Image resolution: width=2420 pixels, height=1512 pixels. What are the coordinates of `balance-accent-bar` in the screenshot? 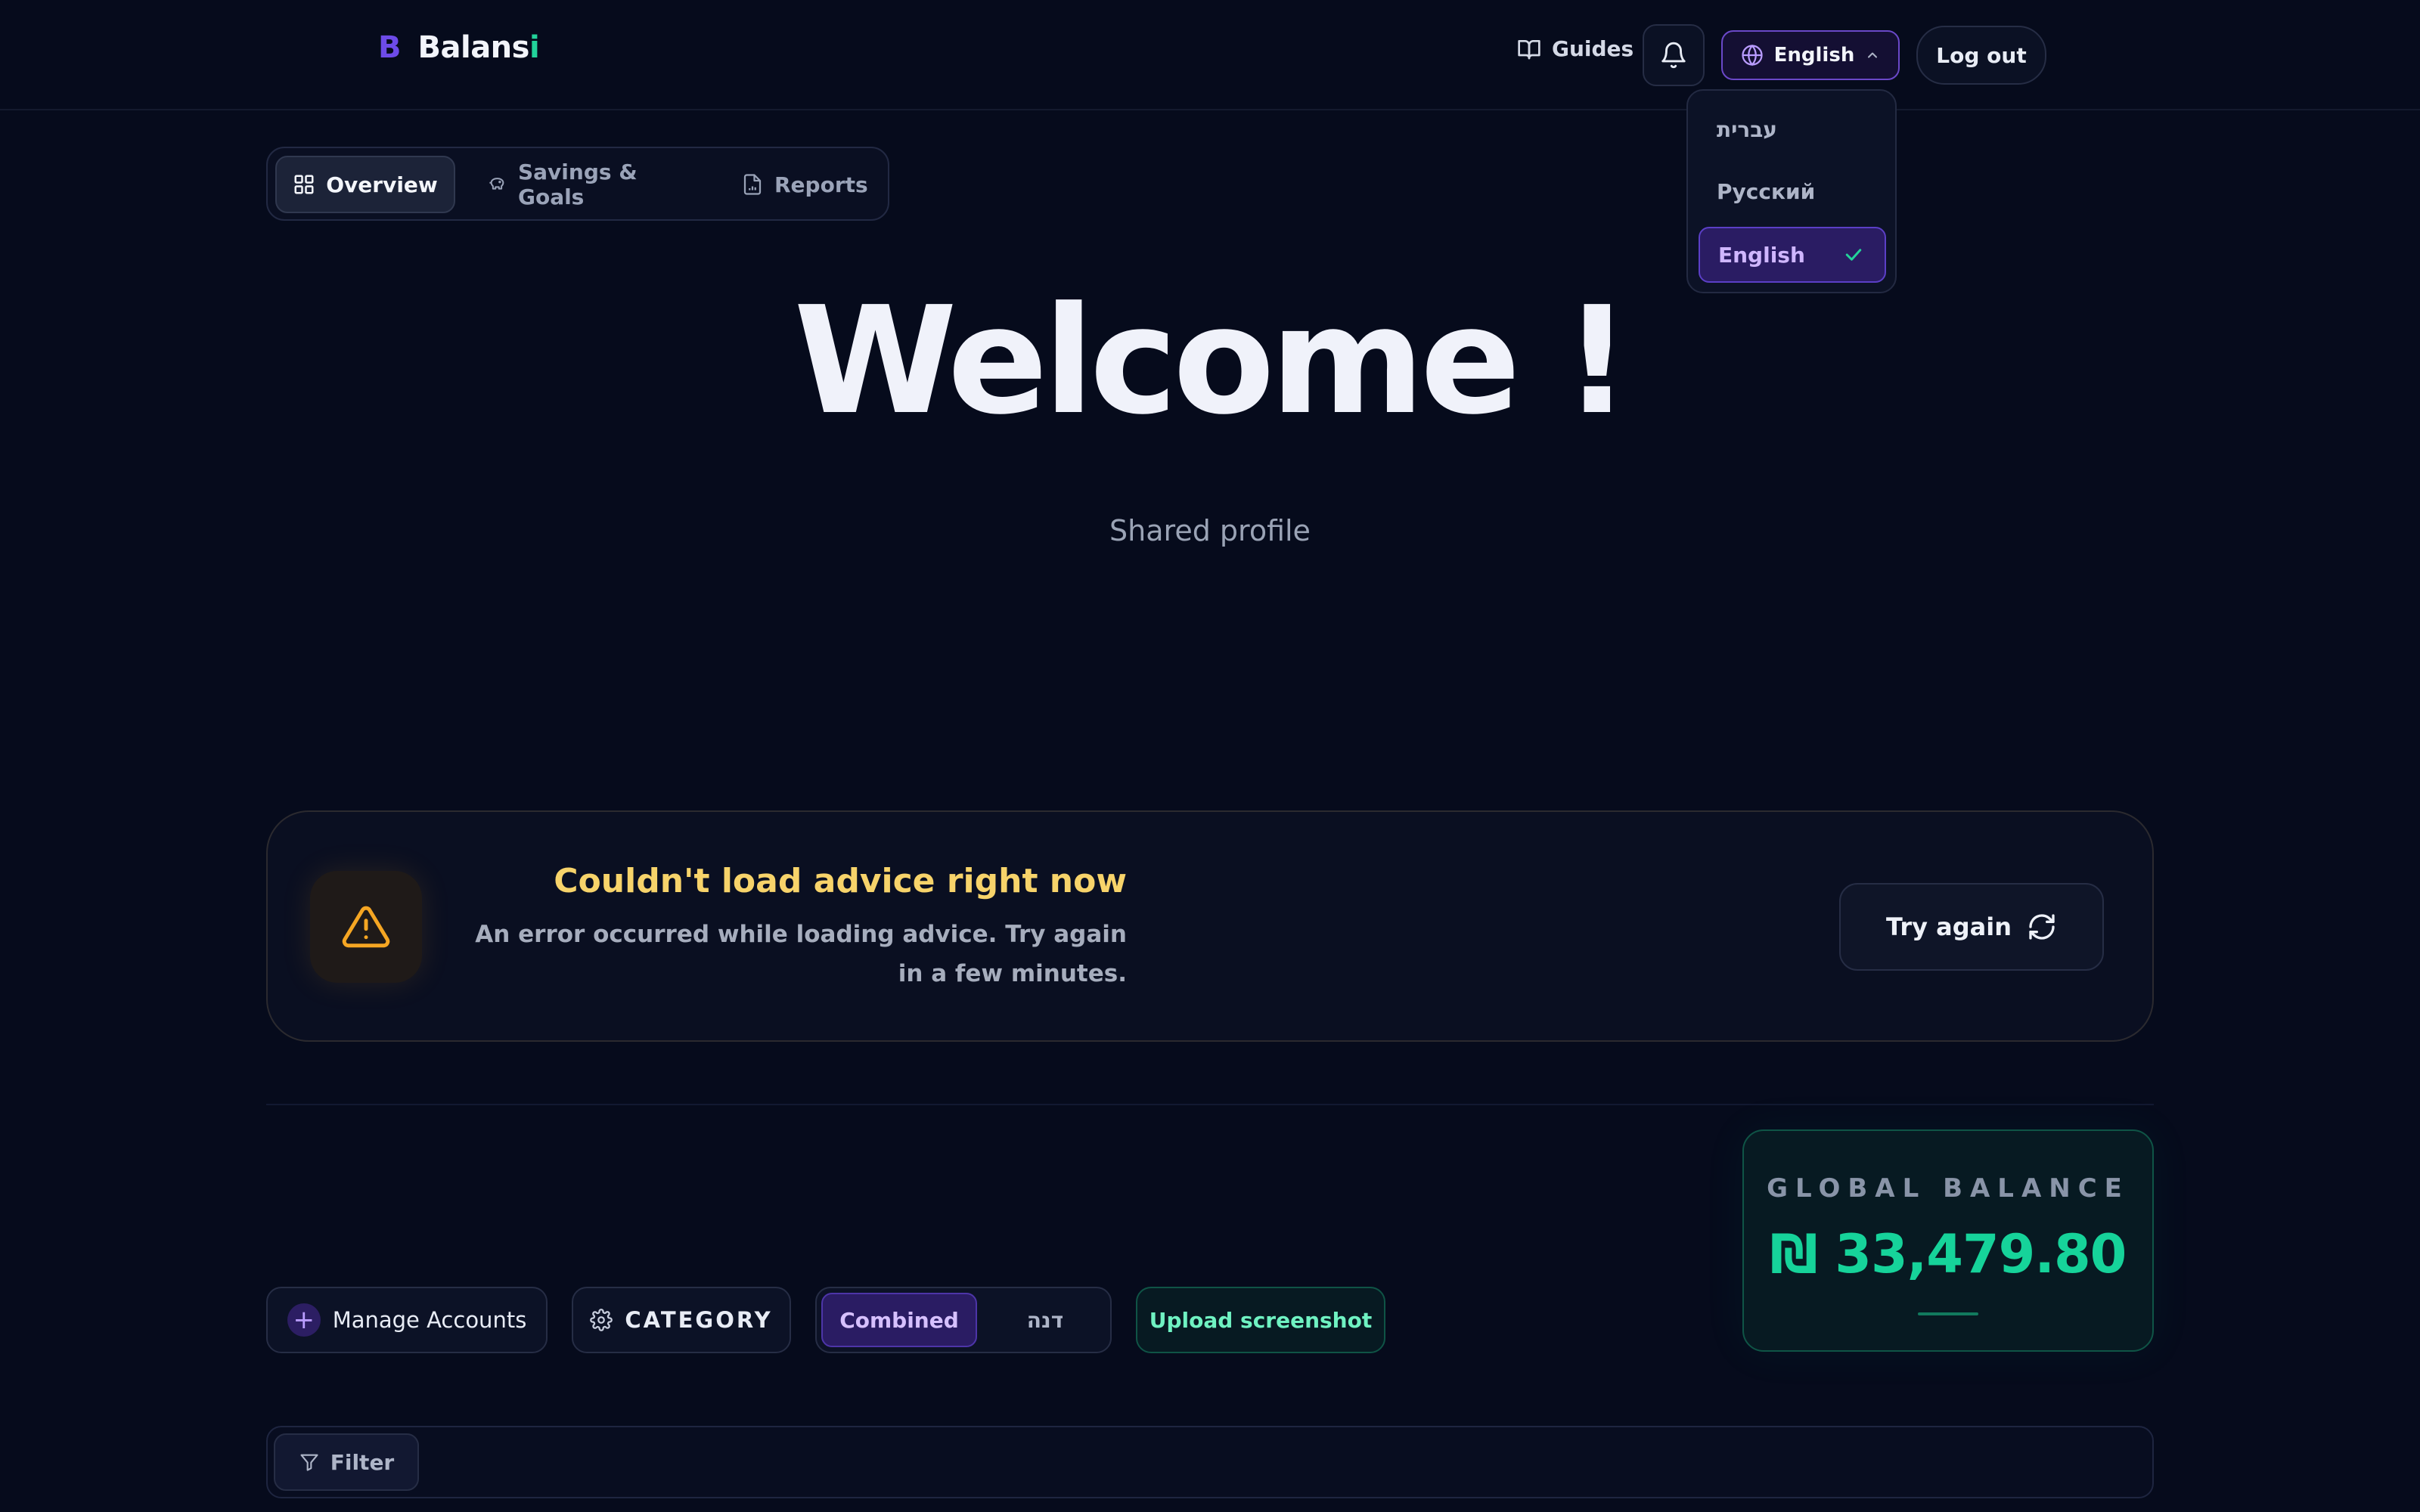 It's located at (1948, 1313).